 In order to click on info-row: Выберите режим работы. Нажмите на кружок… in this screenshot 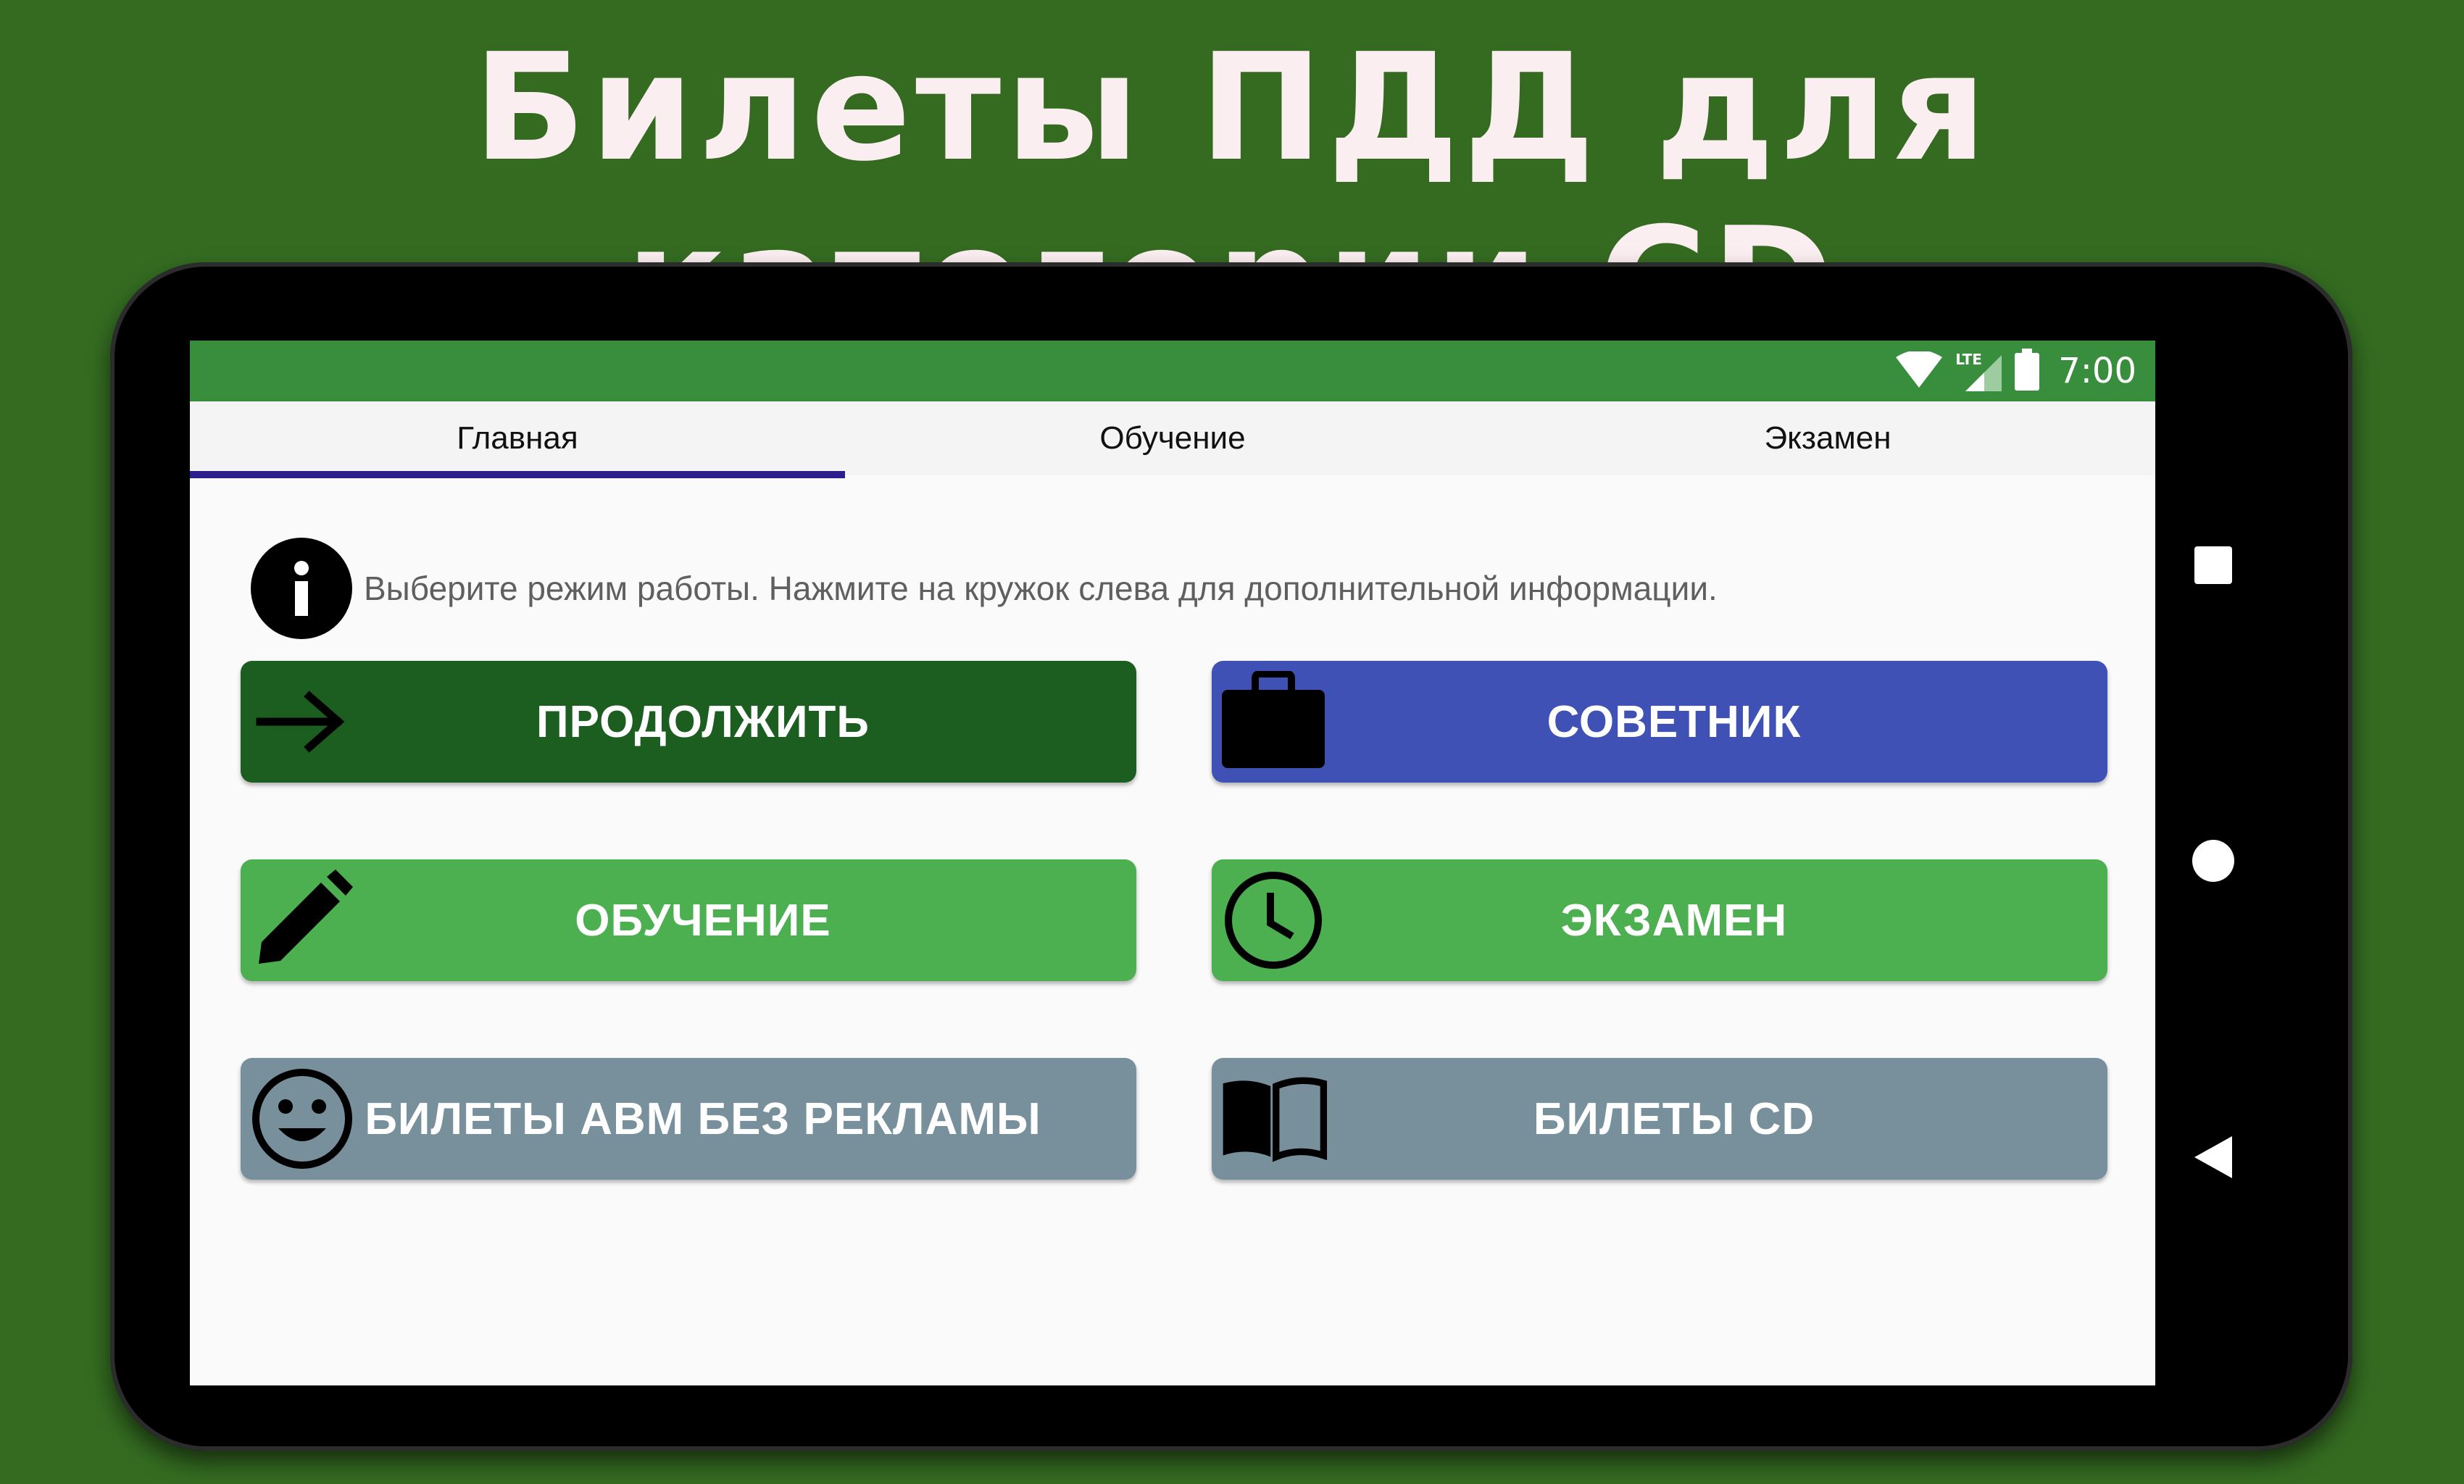, I will do `click(984, 589)`.